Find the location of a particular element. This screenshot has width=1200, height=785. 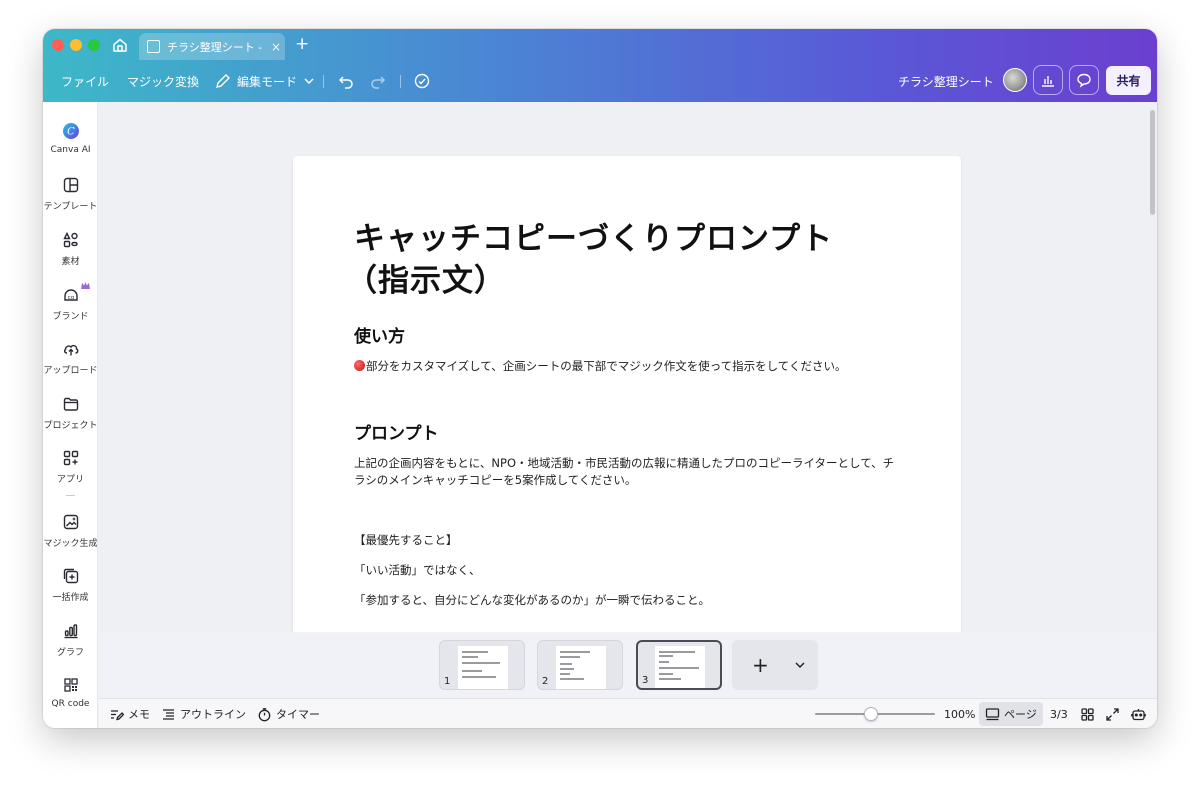

upload-icon is located at coordinates (70, 350).